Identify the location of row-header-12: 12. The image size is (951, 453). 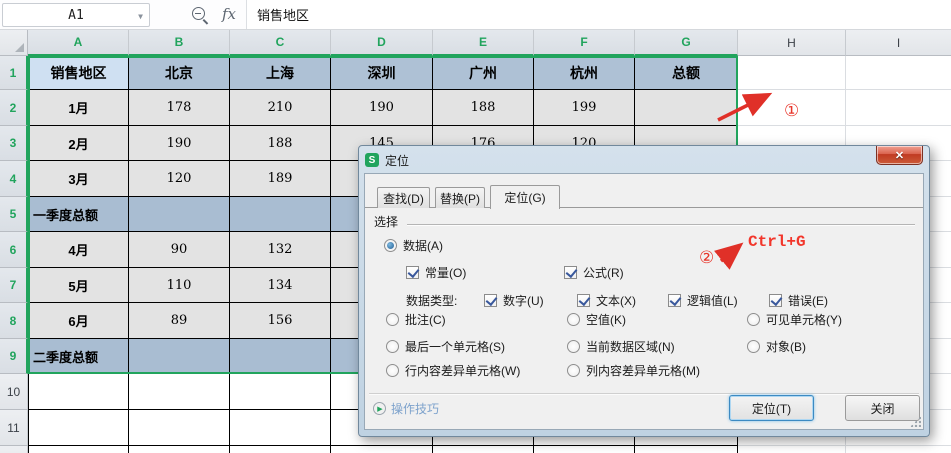
(14, 449).